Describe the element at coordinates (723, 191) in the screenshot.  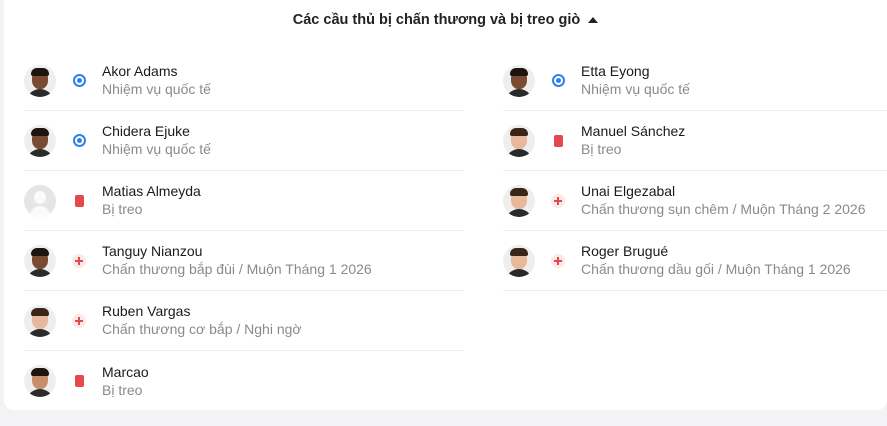
I see `player-name: Unai Elgezabal` at that location.